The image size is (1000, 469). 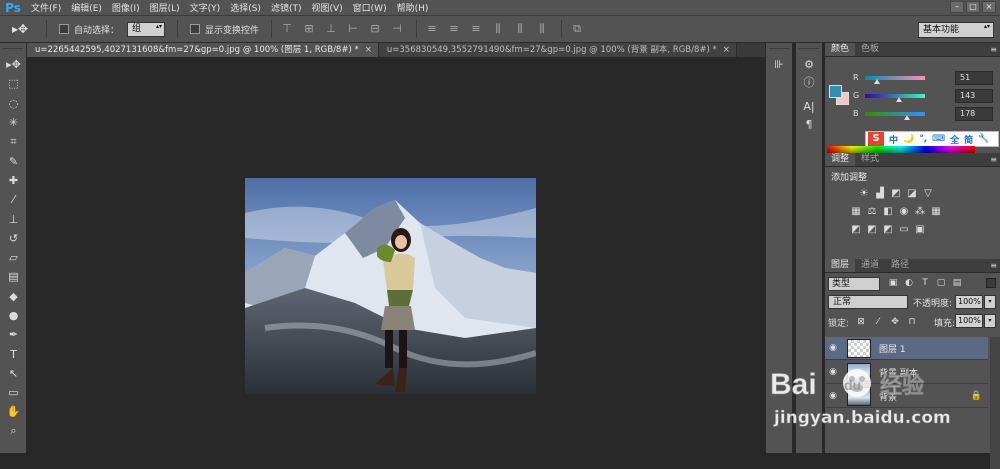 I want to click on distribute-vcenter-icon: ≡, so click(x=454, y=29).